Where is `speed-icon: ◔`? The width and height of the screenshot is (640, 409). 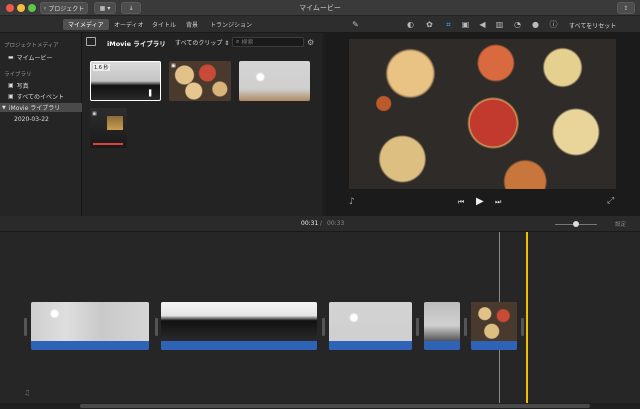 speed-icon: ◔ is located at coordinates (517, 24).